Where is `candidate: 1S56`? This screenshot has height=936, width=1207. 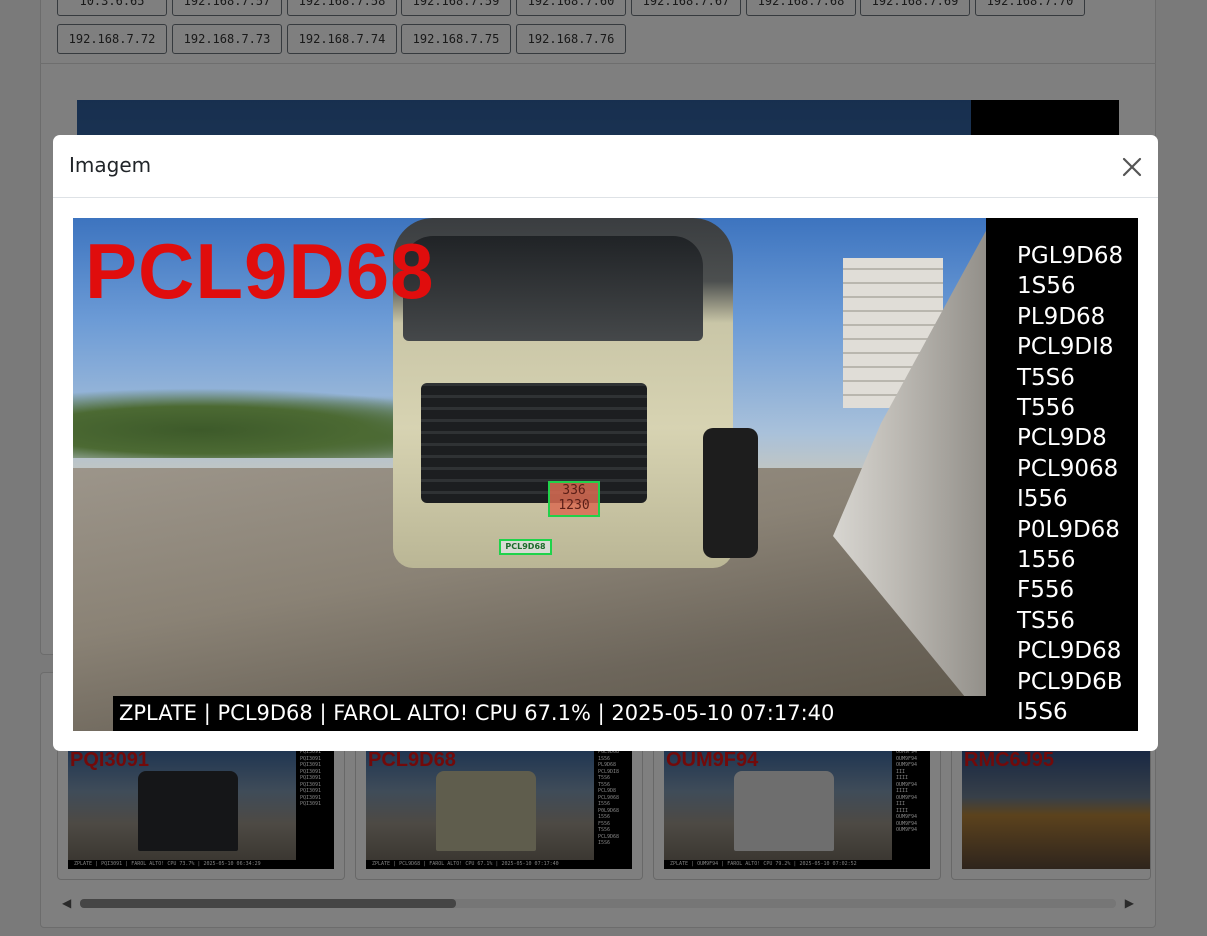
candidate: 1S56 is located at coordinates (1046, 286).